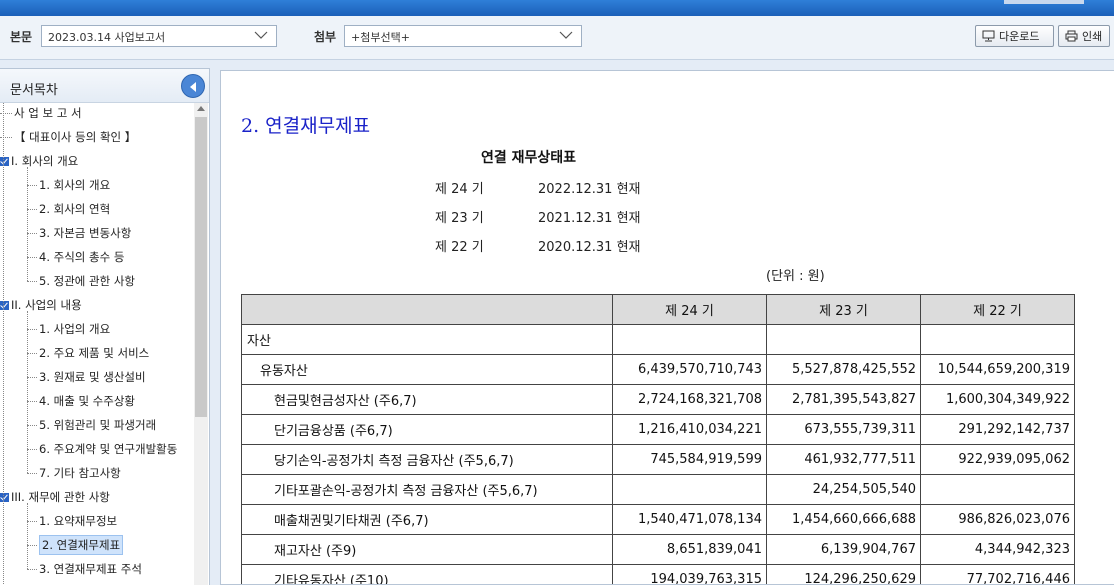 This screenshot has height=585, width=1114. What do you see at coordinates (459, 218) in the screenshot?
I see `period-label: 제 23 기` at bounding box center [459, 218].